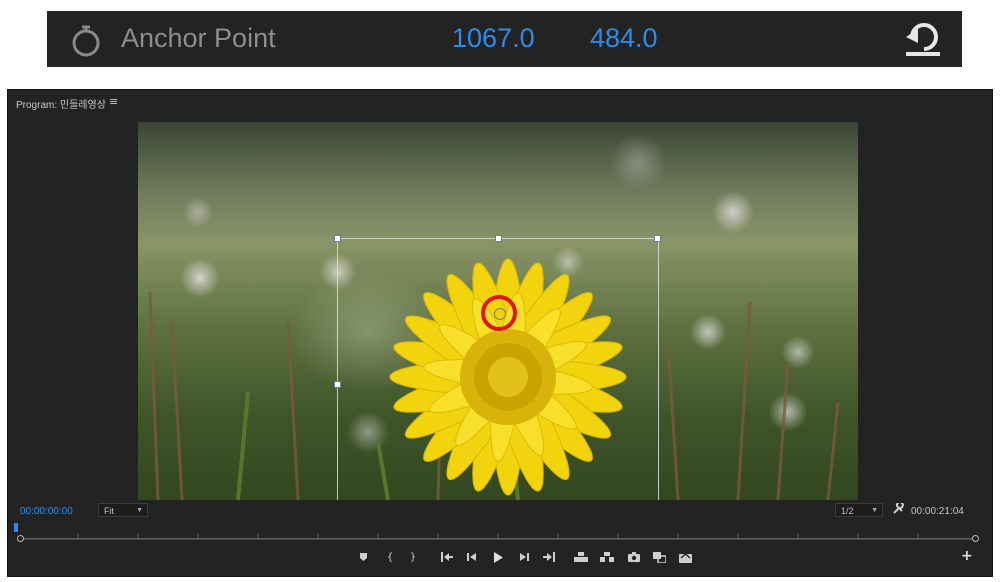 The height and width of the screenshot is (582, 1000). I want to click on lift-icon, so click(581, 557).